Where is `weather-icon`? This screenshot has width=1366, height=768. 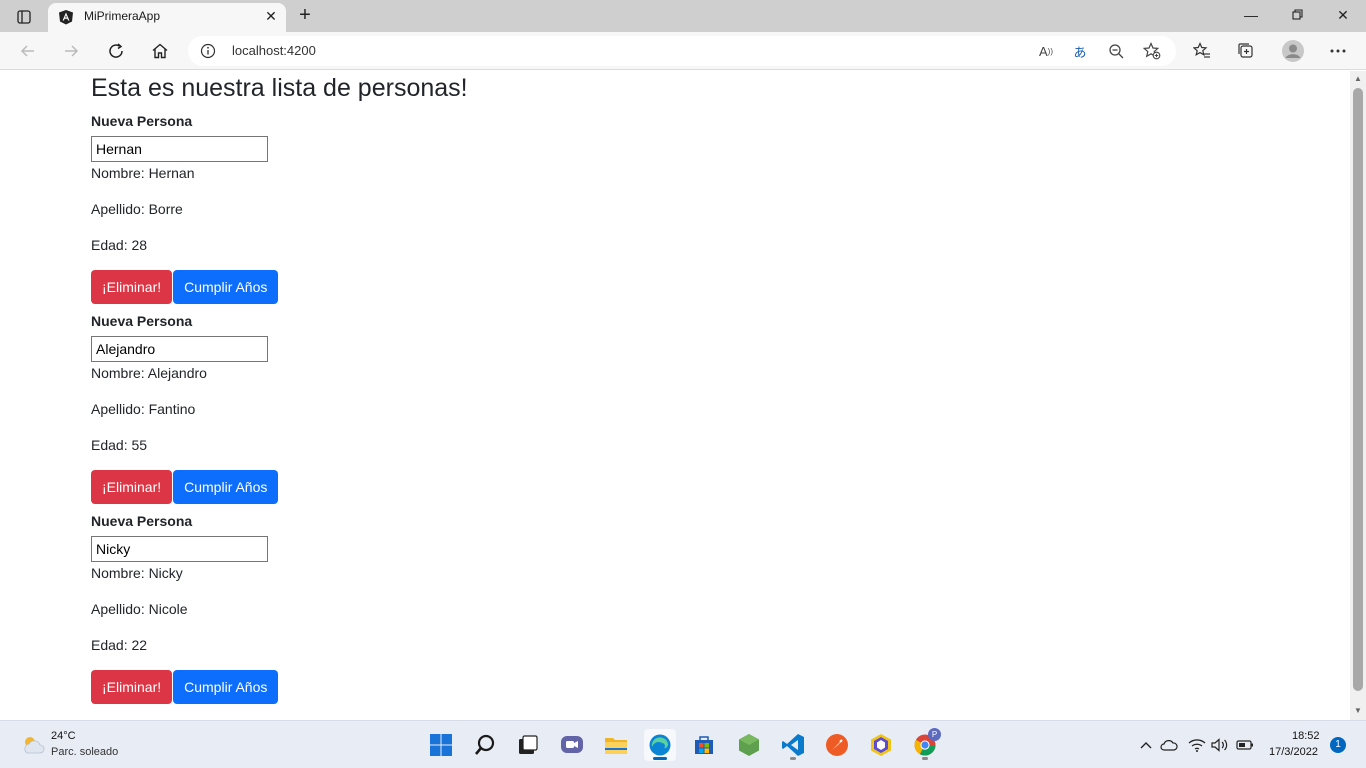 weather-icon is located at coordinates (33, 745).